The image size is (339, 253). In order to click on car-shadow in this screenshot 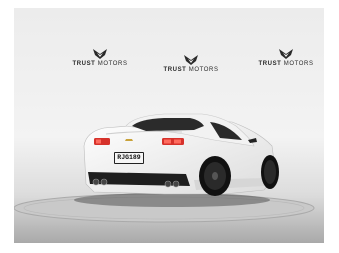, I will do `click(172, 200)`.